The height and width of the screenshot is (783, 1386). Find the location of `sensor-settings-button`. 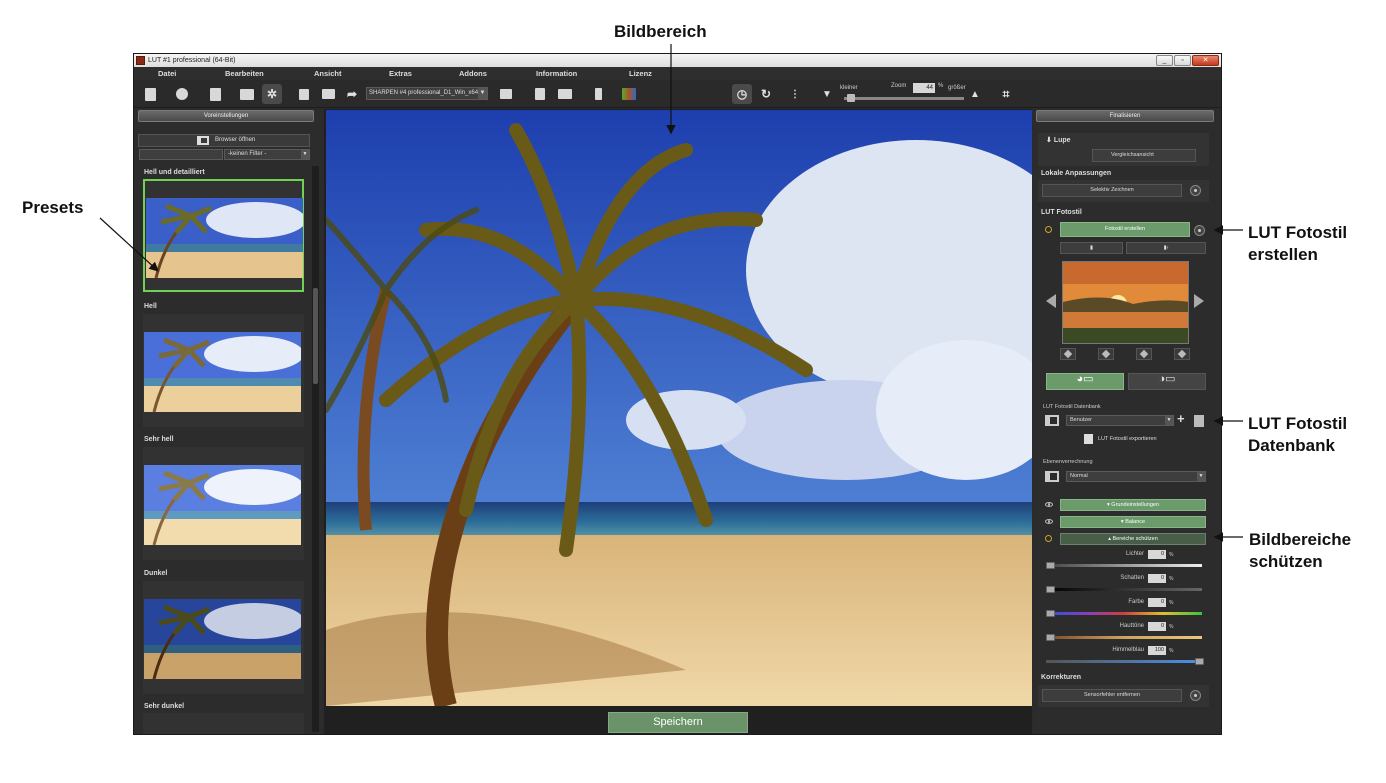

sensor-settings-button is located at coordinates (1195, 695).